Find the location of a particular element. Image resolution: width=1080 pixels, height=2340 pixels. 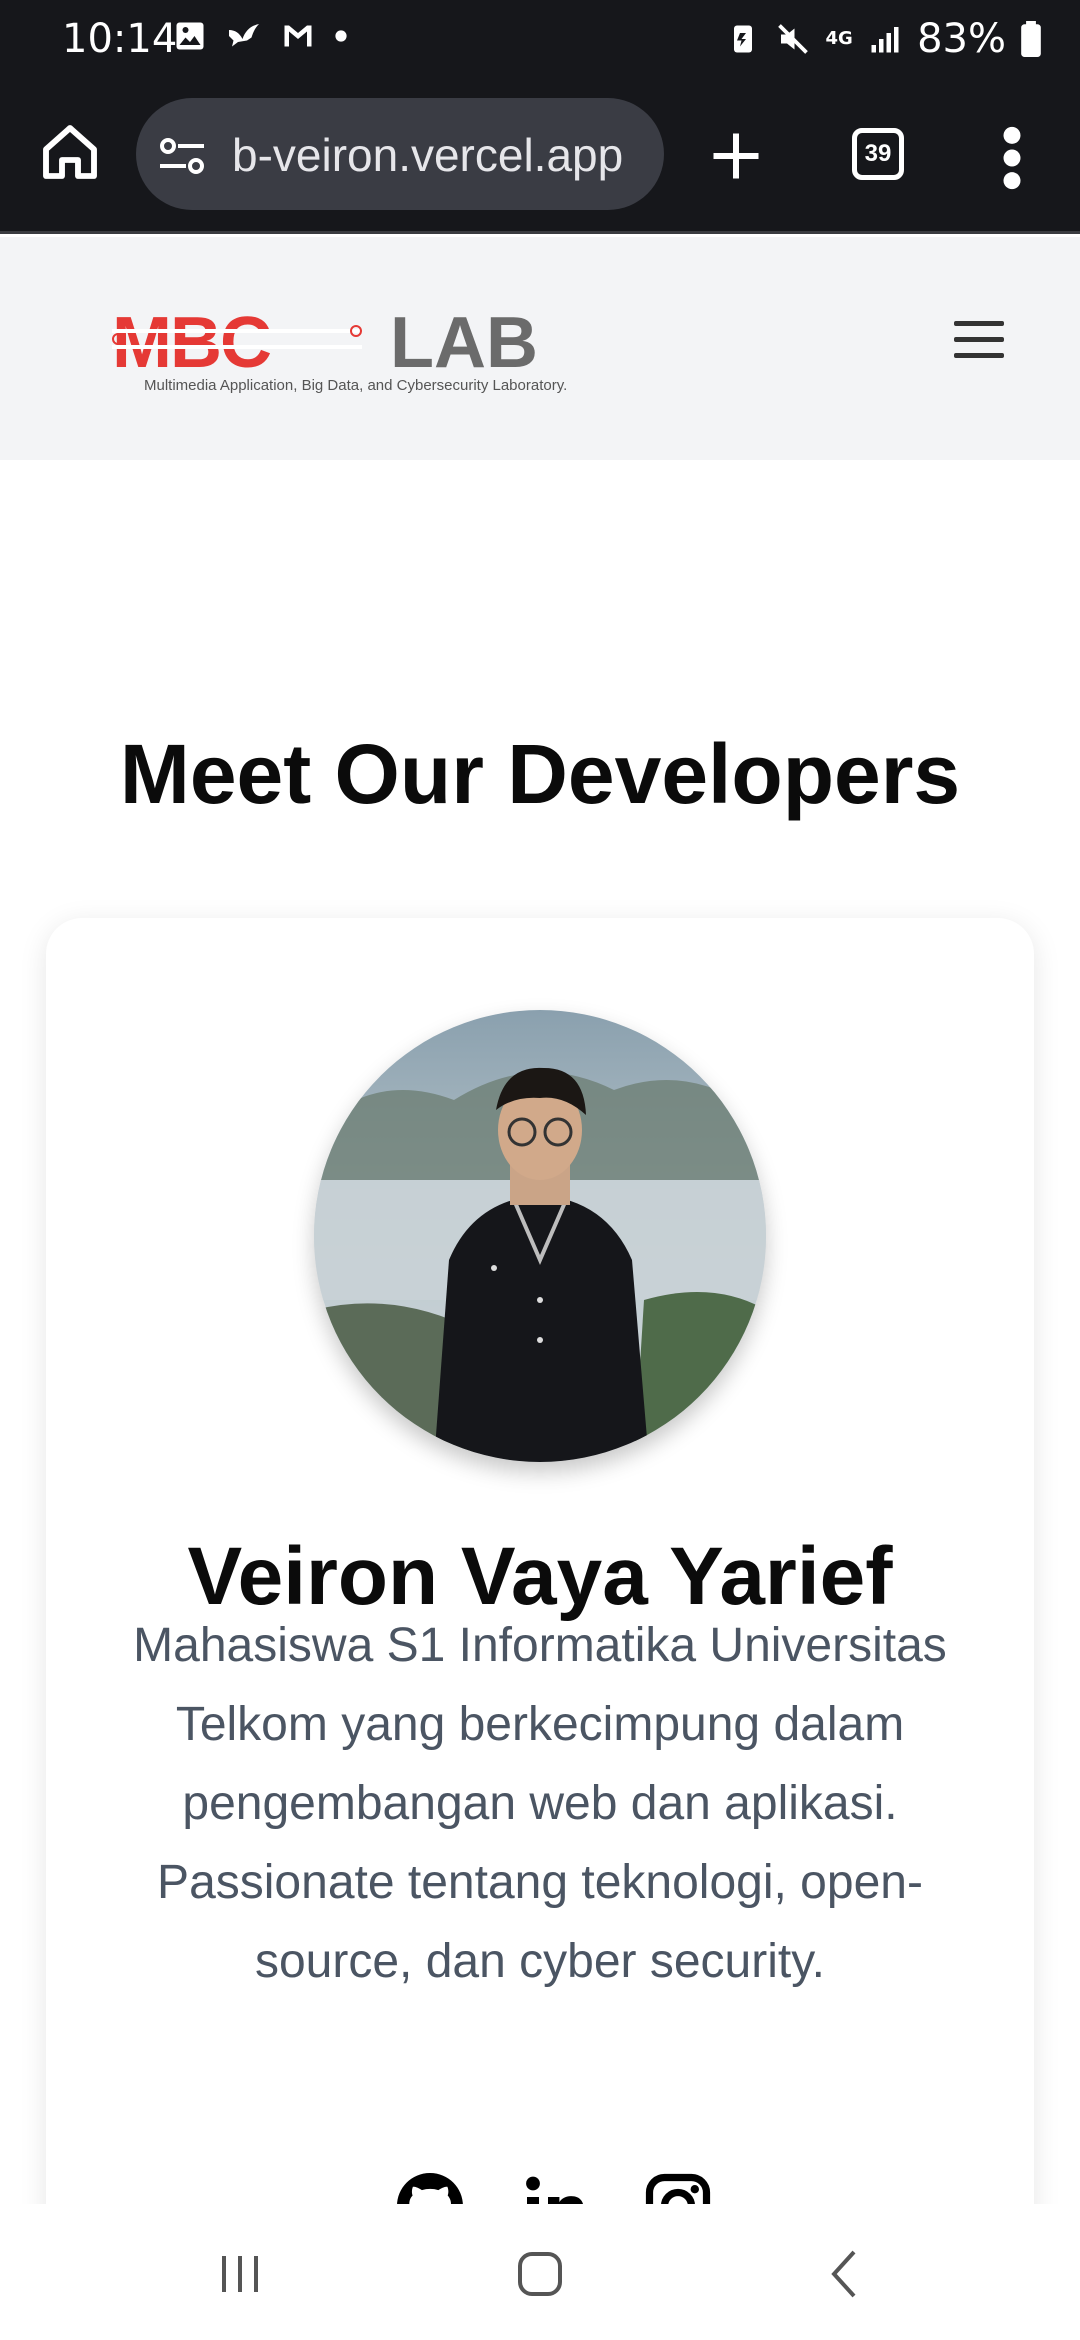

status-right: 4G 83% is located at coordinates (883, 39).